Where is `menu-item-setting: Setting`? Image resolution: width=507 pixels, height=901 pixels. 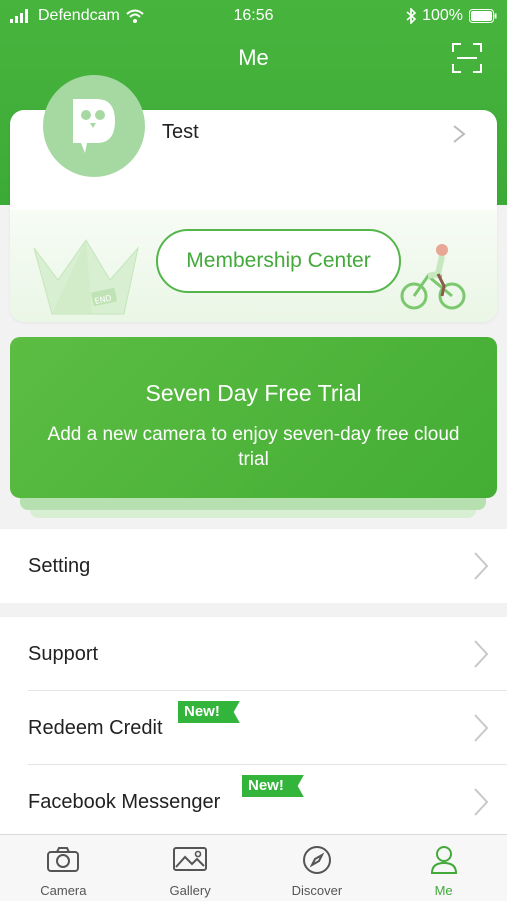 menu-item-setting: Setting is located at coordinates (253, 566).